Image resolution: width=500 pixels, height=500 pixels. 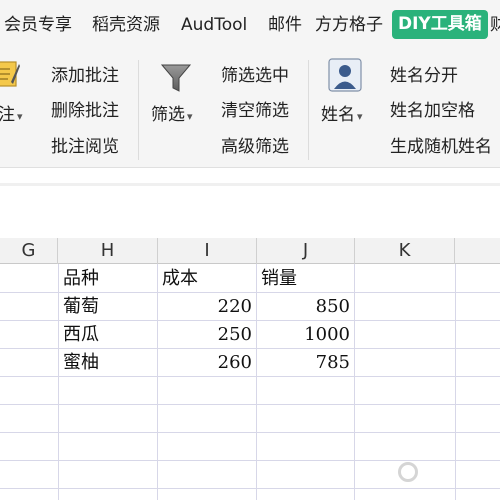 What do you see at coordinates (214, 25) in the screenshot?
I see `tab-audtool: AudTool` at bounding box center [214, 25].